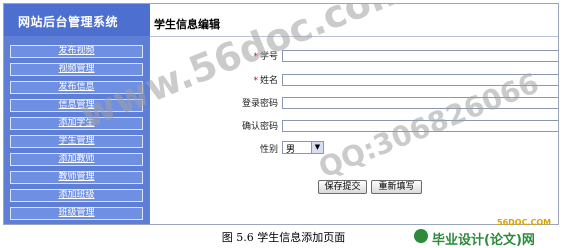 This screenshot has width=567, height=248. What do you see at coordinates (483, 240) in the screenshot?
I see `brand-name: 毕业设计(论文)网` at bounding box center [483, 240].